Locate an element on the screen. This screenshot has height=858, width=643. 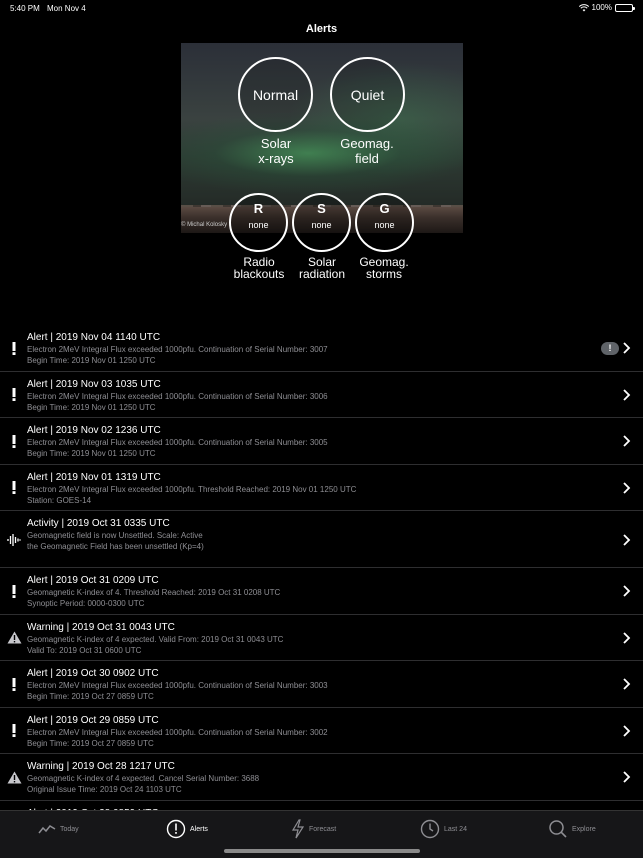
alert-title: Alert | 2019 Nov 01 1319 UTC is located at coordinates (94, 477).